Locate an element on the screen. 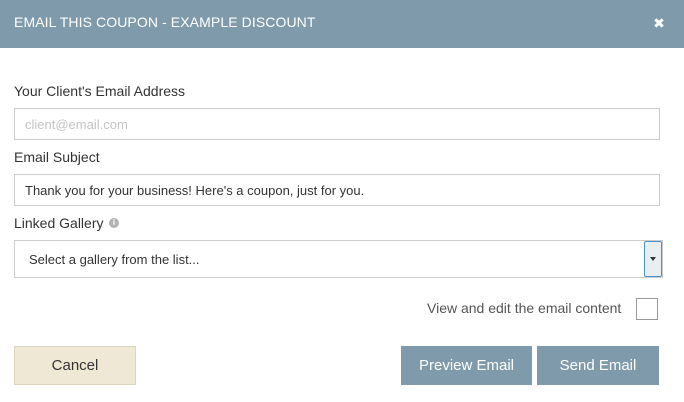 The width and height of the screenshot is (684, 402). chevron-down-icon is located at coordinates (653, 259).